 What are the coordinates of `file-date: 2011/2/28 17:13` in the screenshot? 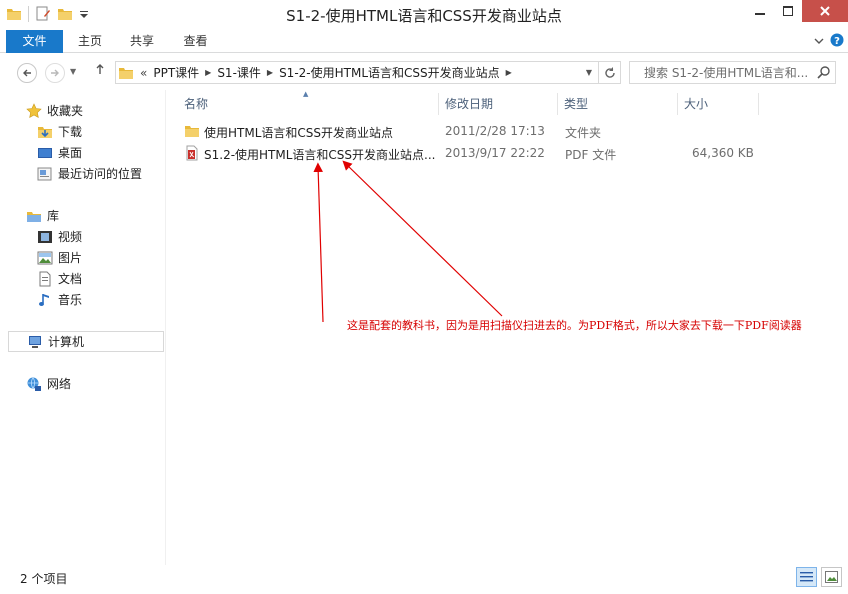 It's located at (495, 131).